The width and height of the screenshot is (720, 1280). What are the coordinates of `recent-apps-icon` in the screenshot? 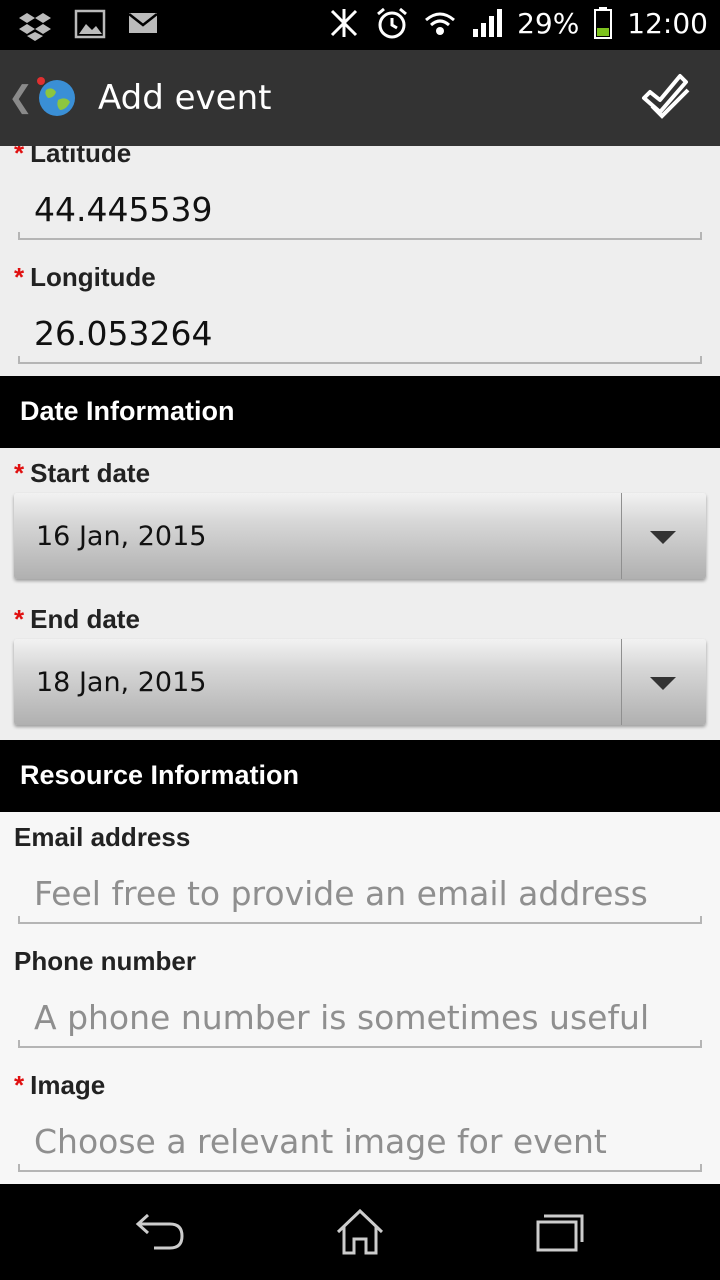 It's located at (560, 1232).